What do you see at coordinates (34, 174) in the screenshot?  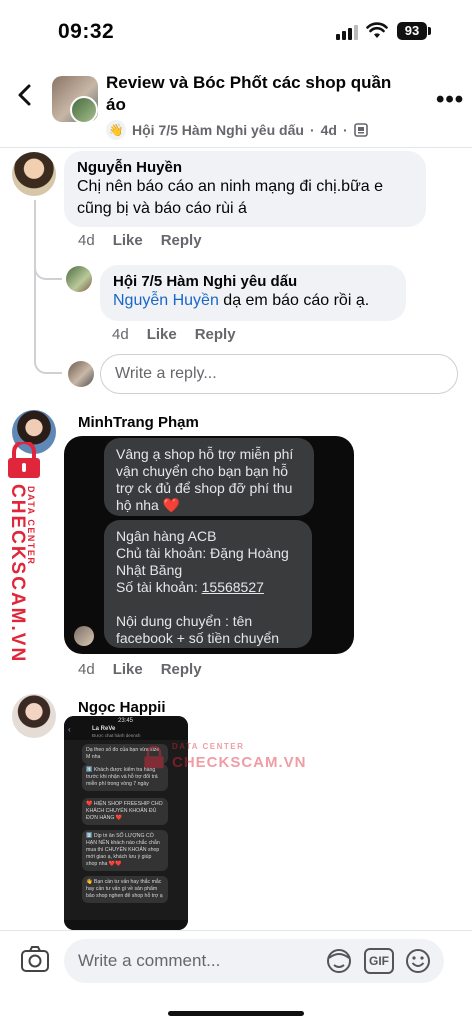 I see `avatar-nguyen-huyen` at bounding box center [34, 174].